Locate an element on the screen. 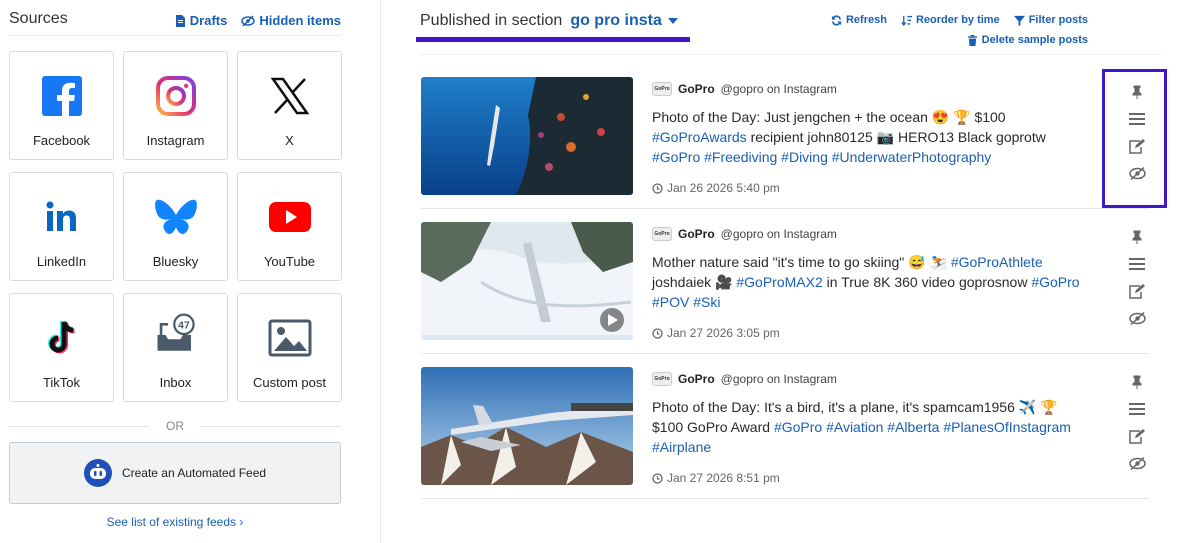 This screenshot has height=543, width=1182. post-date: Jan 27 2026 3:05 pm is located at coordinates (716, 333).